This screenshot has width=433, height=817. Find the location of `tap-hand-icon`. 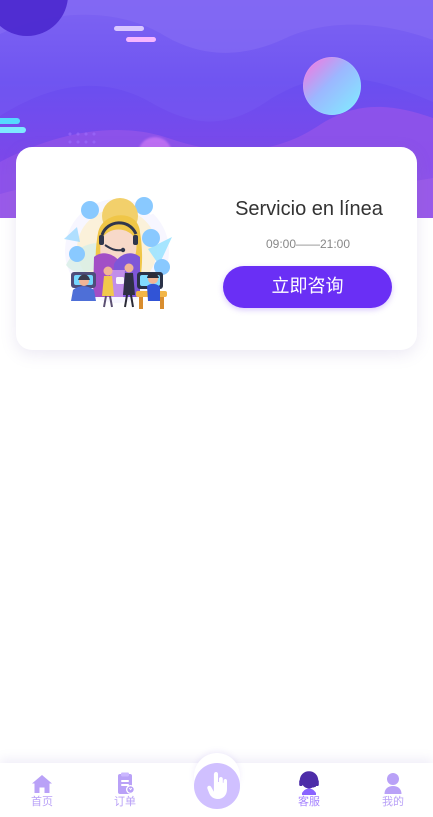

tap-hand-icon is located at coordinates (217, 785).